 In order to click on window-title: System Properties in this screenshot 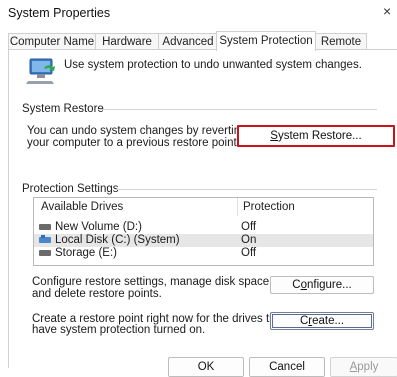, I will do `click(59, 13)`.